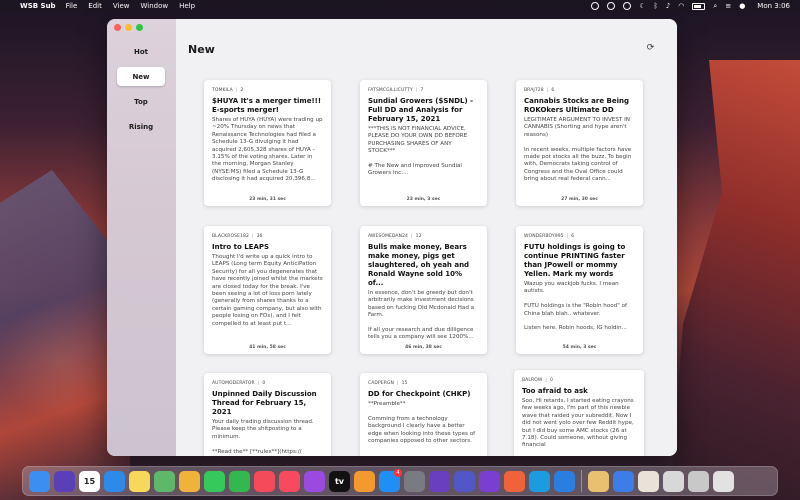 Image resolution: width=800 pixels, height=500 pixels. What do you see at coordinates (681, 6) in the screenshot?
I see `wifi-icon: ◠` at bounding box center [681, 6].